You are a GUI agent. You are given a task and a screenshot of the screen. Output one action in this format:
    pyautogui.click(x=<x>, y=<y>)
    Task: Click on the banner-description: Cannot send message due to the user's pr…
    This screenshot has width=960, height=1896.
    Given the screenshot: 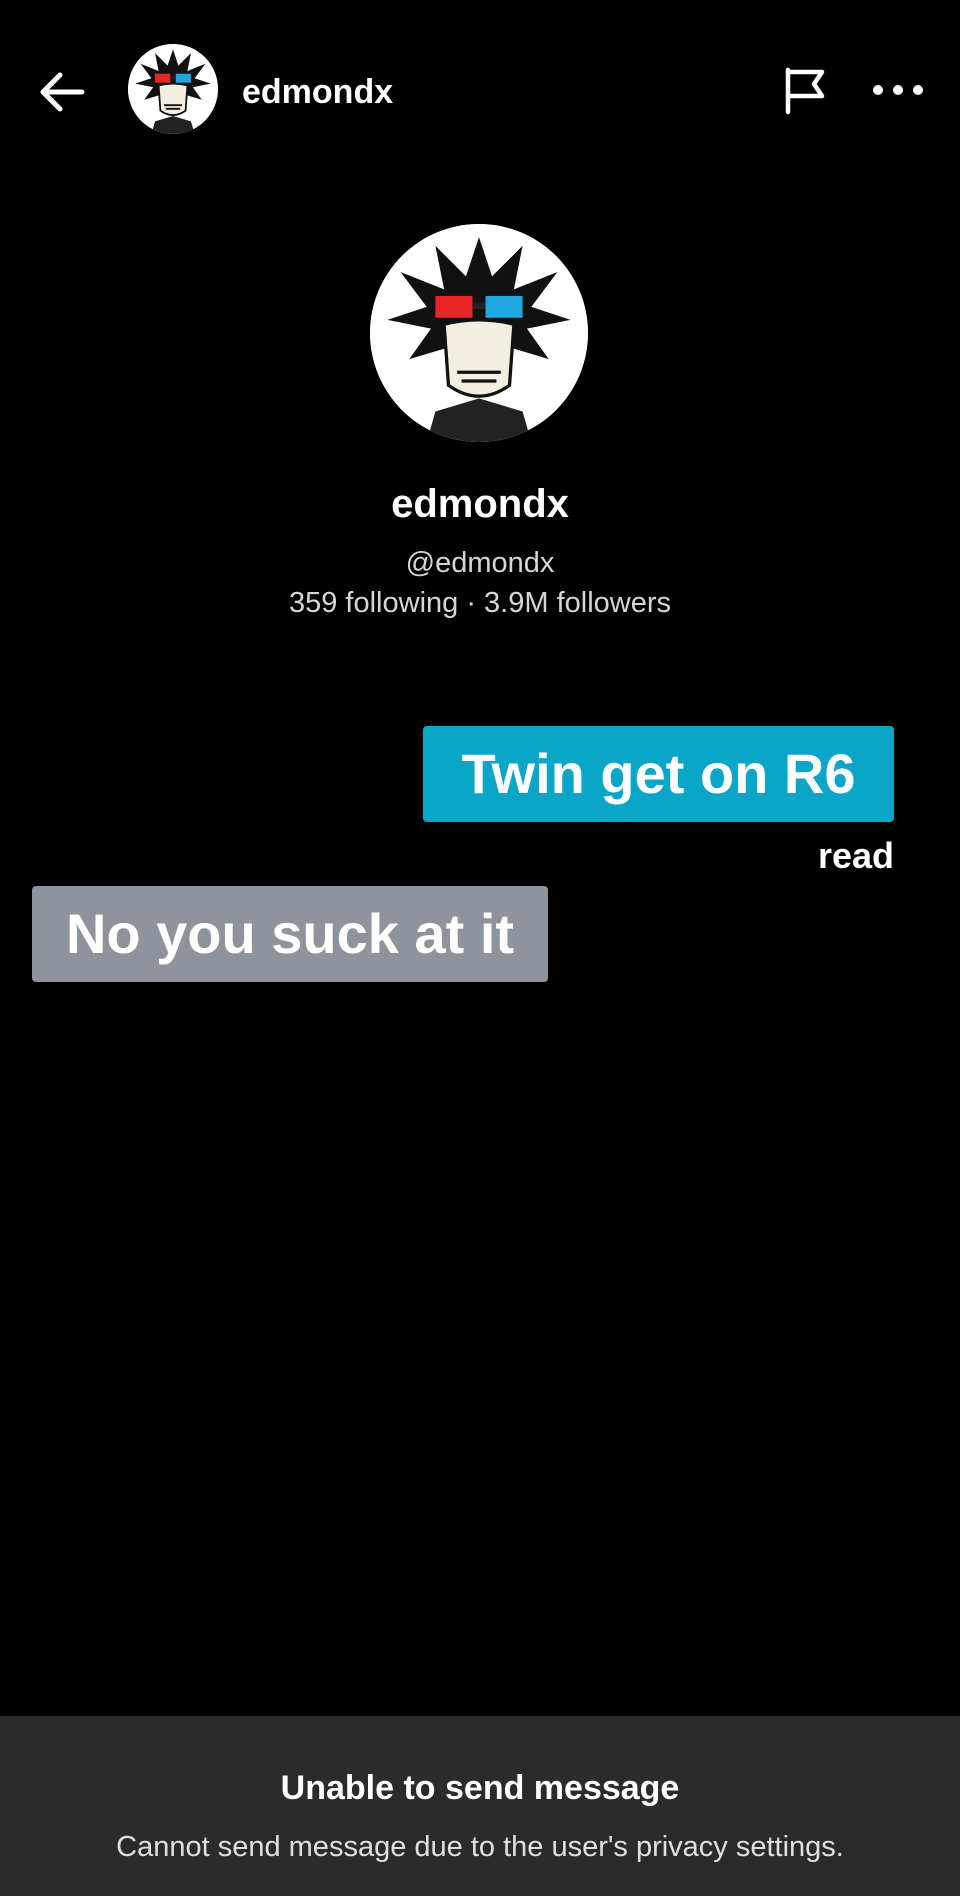 What is the action you would take?
    pyautogui.click(x=480, y=1847)
    